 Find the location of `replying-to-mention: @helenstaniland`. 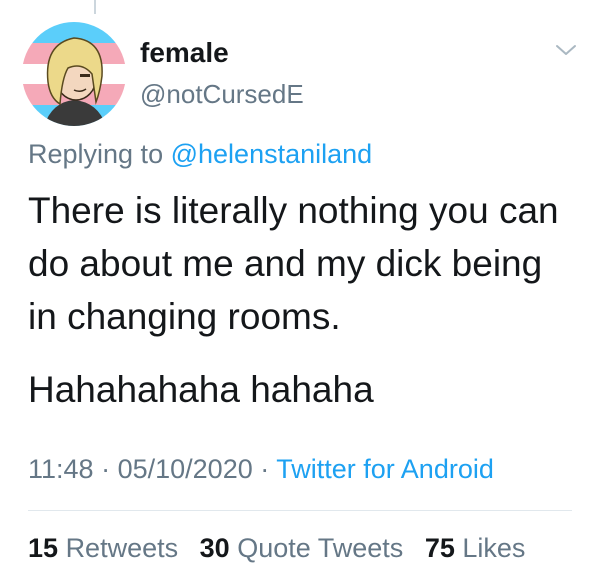

replying-to-mention: @helenstaniland is located at coordinates (272, 154).